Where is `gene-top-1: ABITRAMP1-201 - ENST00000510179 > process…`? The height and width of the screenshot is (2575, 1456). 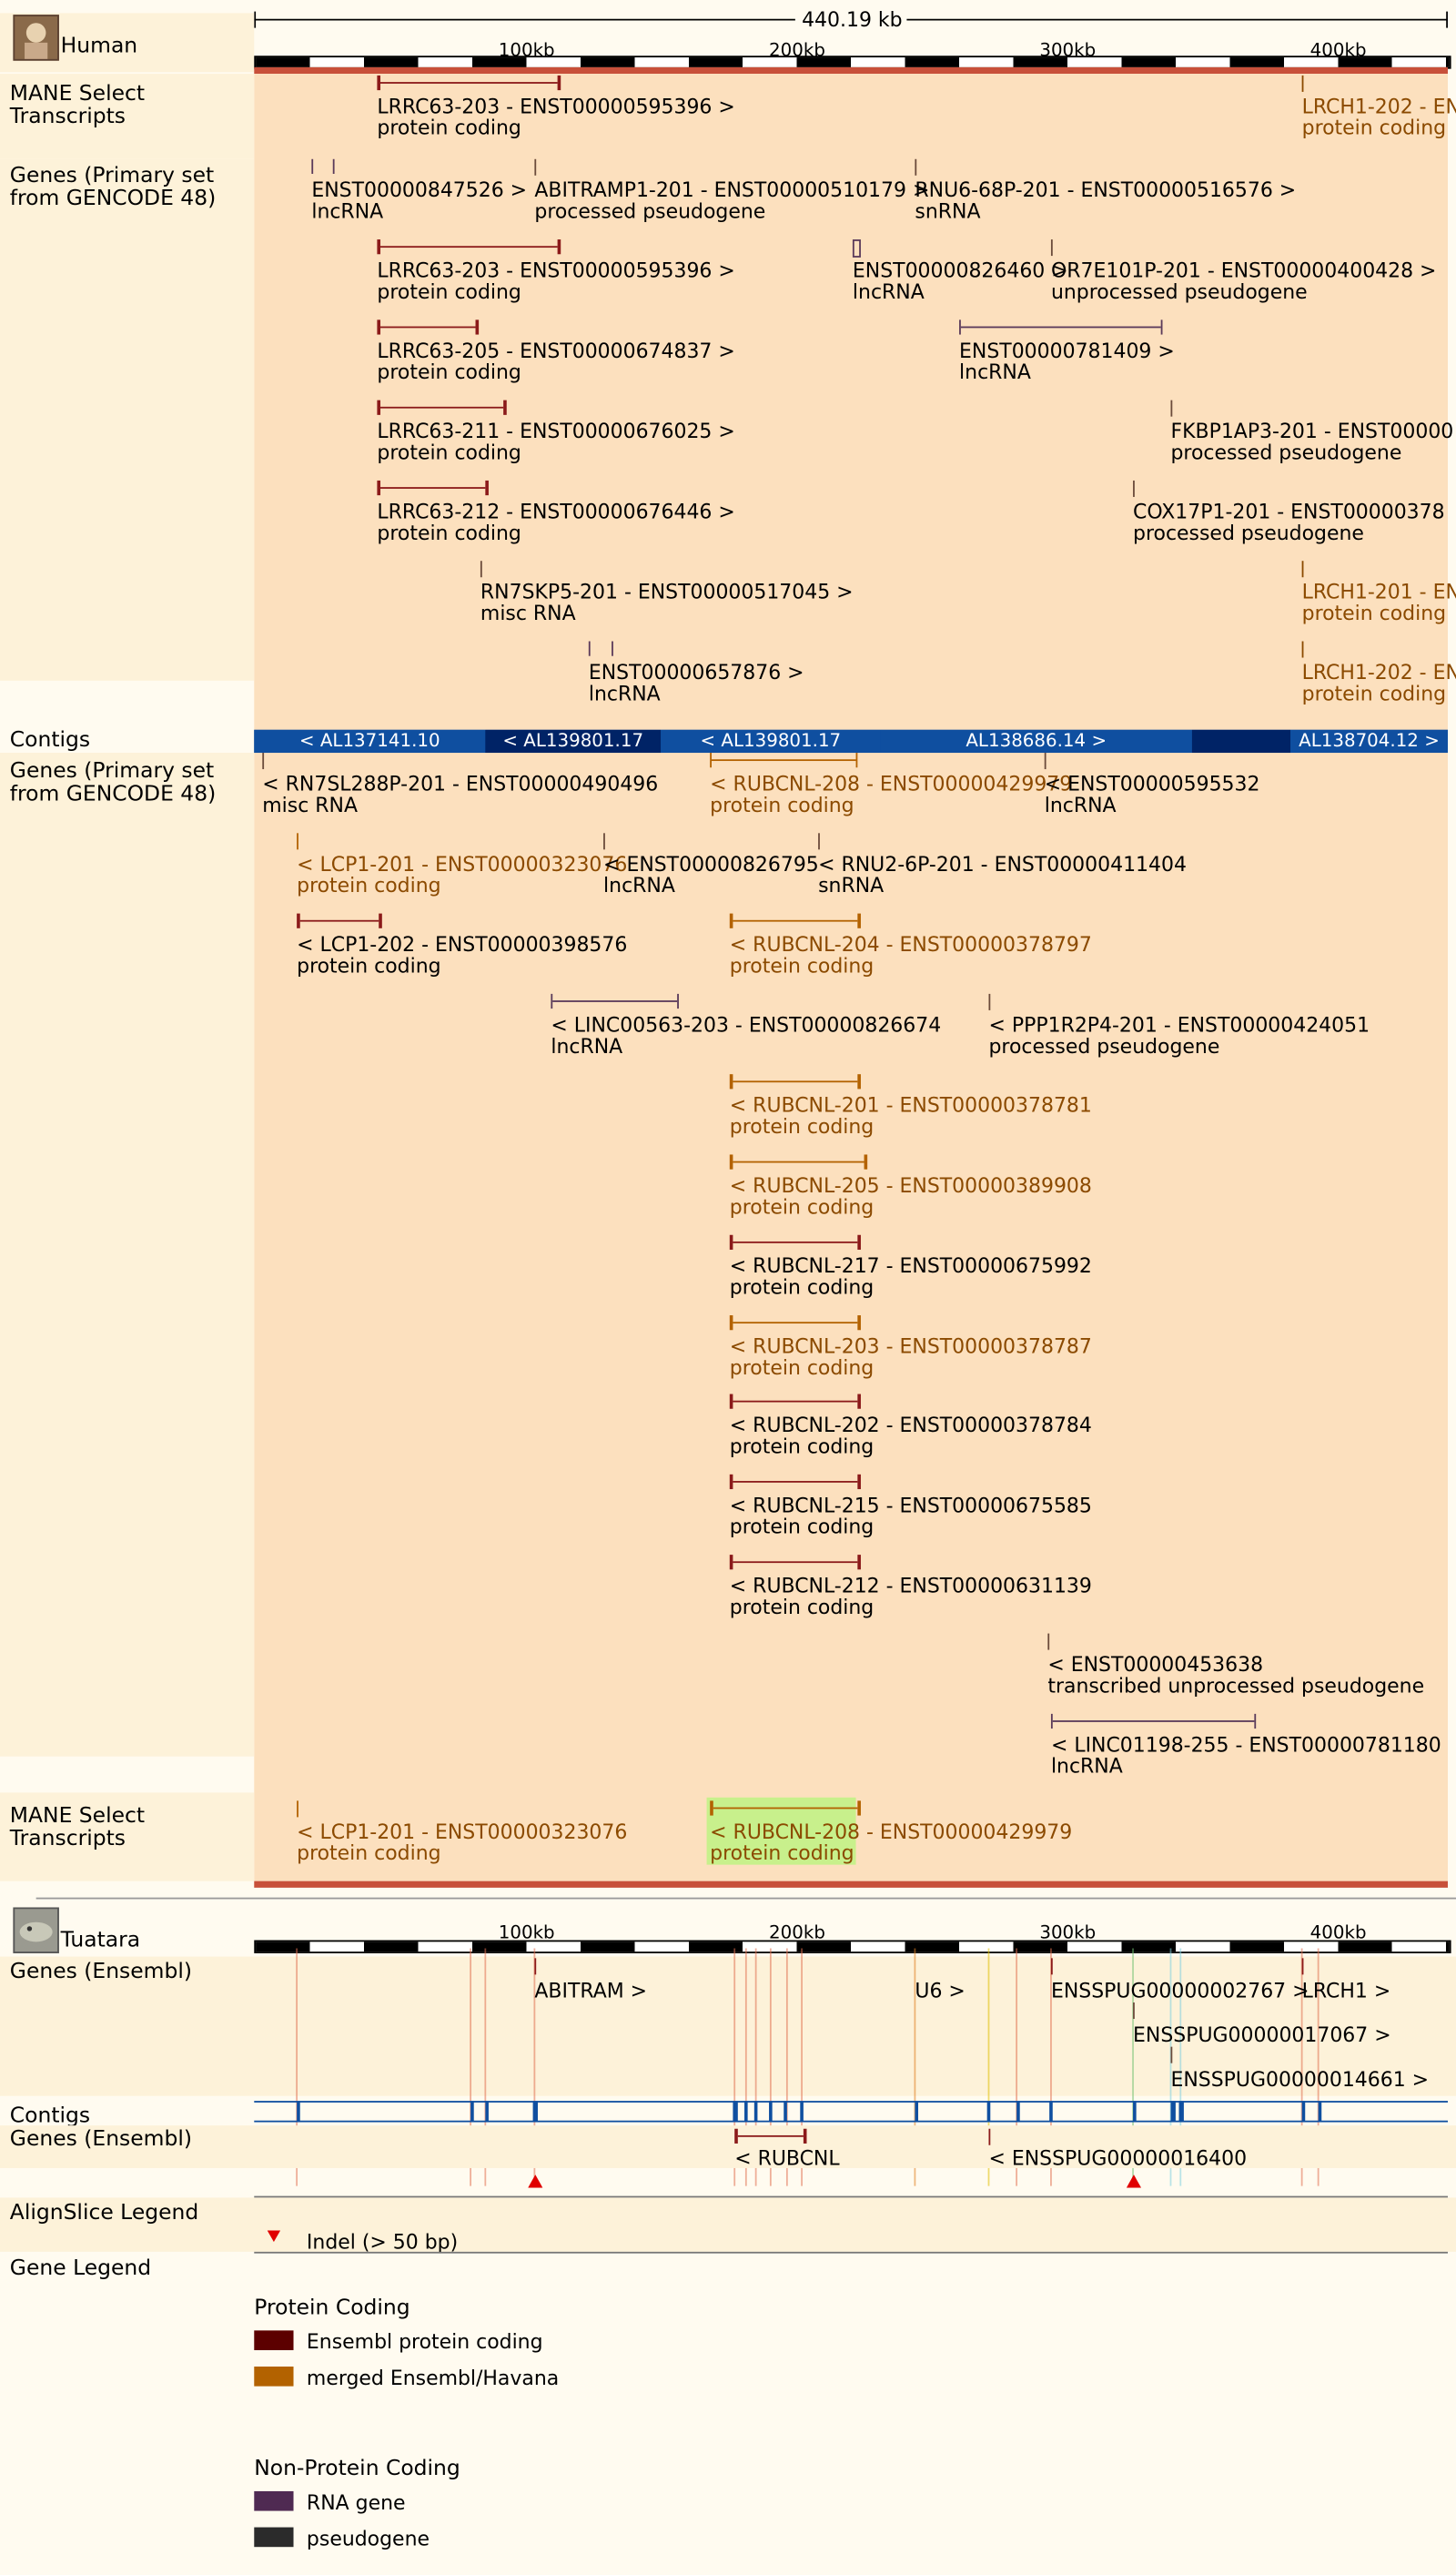 gene-top-1: ABITRAMP1-201 - ENST00000510179 > process… is located at coordinates (732, 200).